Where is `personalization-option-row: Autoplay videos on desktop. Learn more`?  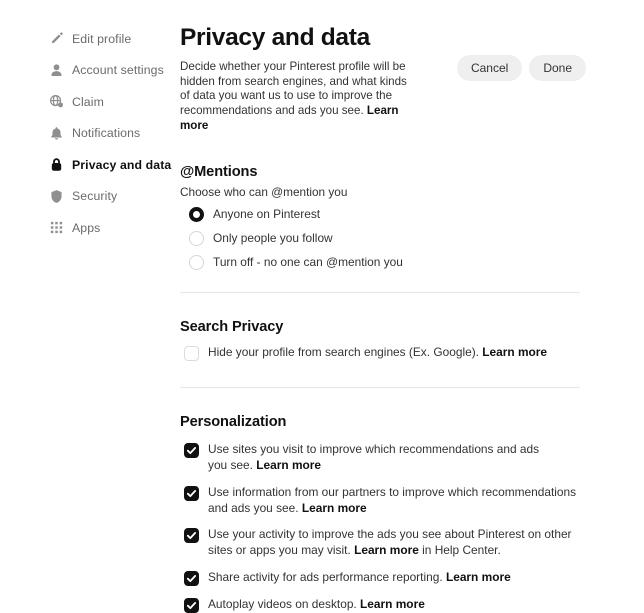 personalization-option-row: Autoplay videos on desktop. Learn more is located at coordinates (412, 605).